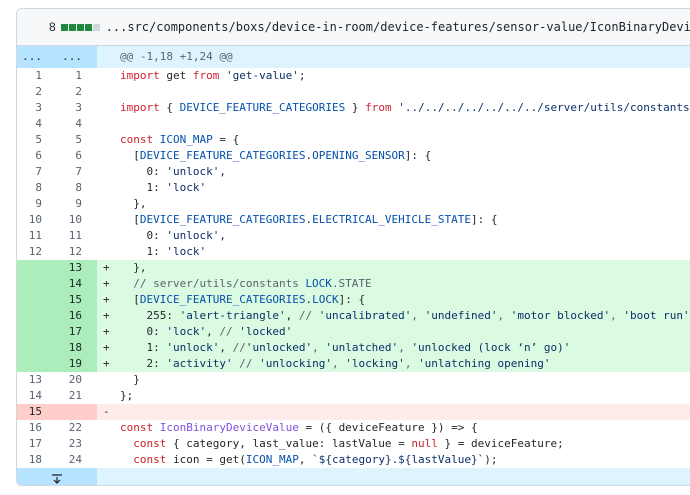 This screenshot has width=690, height=495. Describe the element at coordinates (77, 444) in the screenshot. I see `new-line-number: 23` at that location.